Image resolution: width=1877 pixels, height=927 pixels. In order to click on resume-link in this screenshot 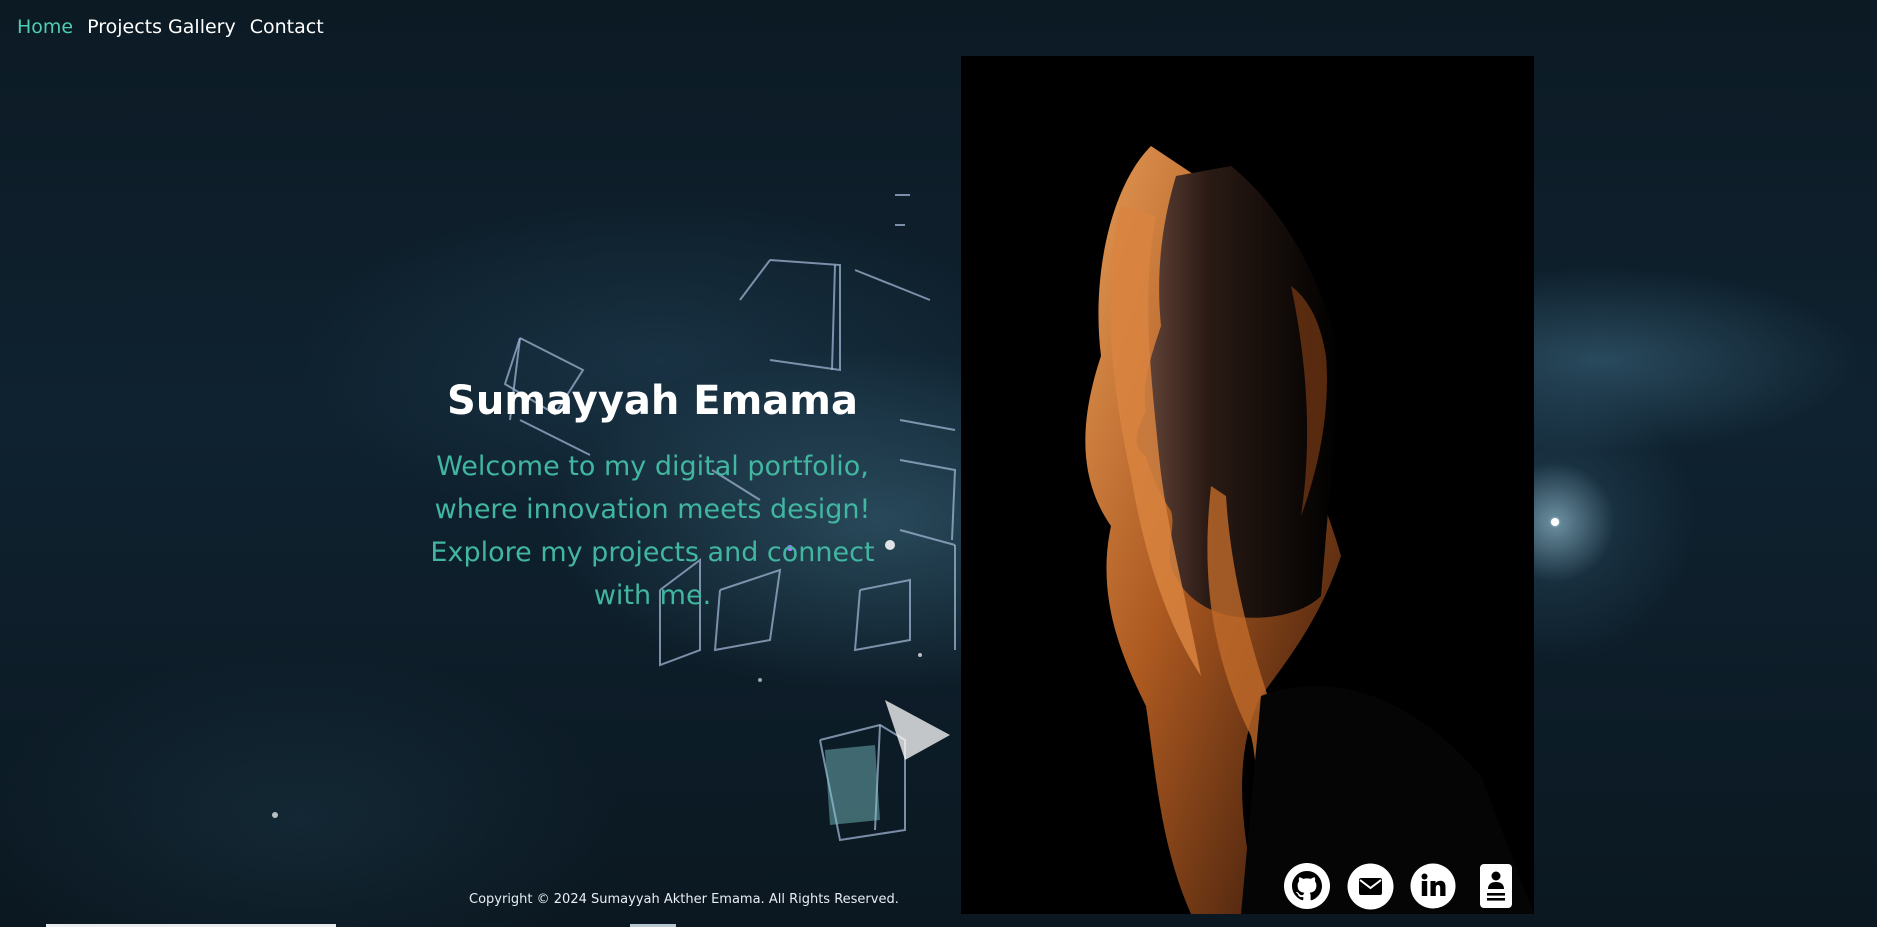, I will do `click(1496, 886)`.